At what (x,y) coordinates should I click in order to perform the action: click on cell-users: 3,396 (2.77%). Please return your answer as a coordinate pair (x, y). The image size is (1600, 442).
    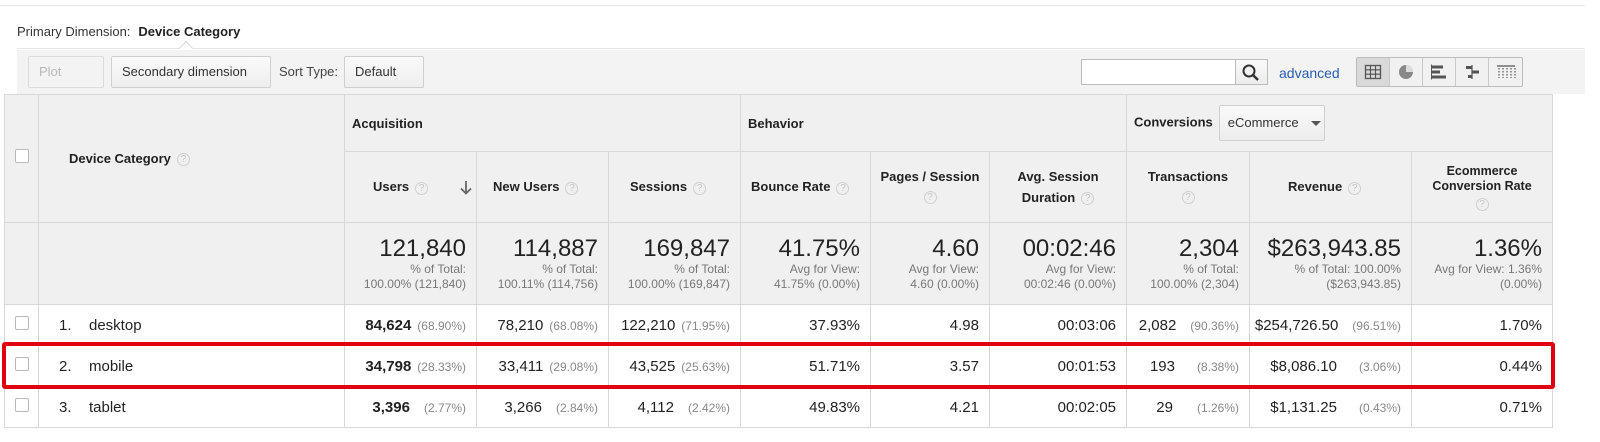
    Looking at the image, I should click on (410, 407).